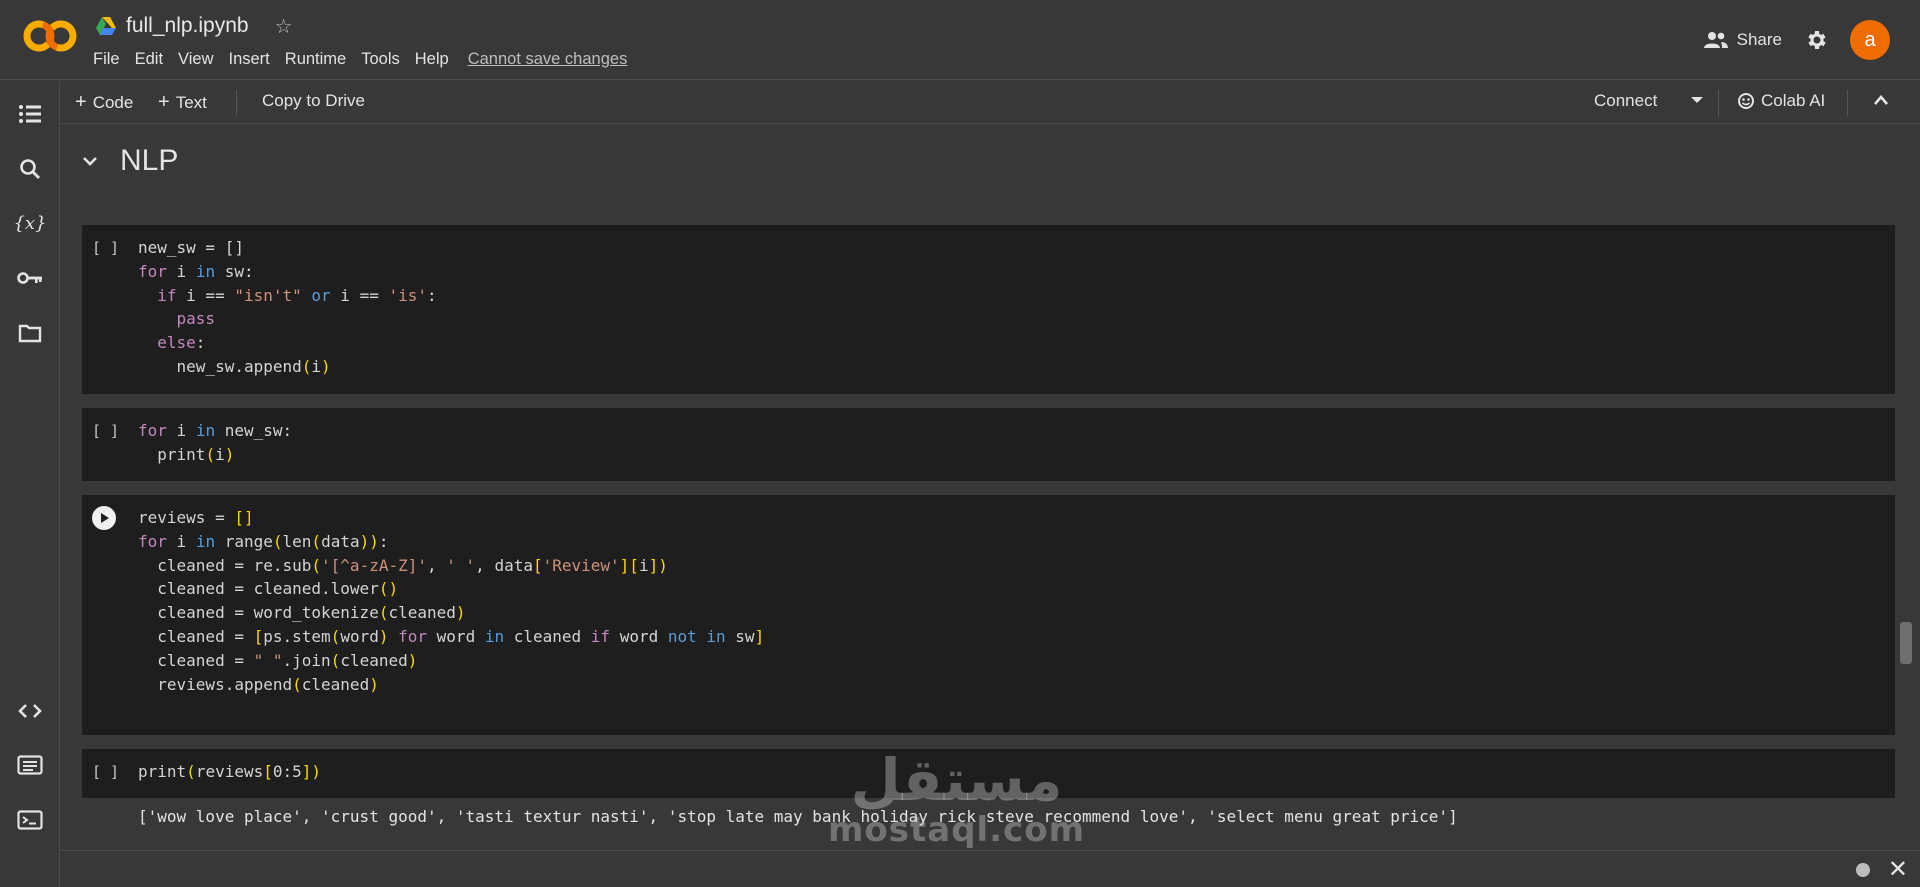 This screenshot has height=887, width=1920. I want to click on settings-icon, so click(1816, 40).